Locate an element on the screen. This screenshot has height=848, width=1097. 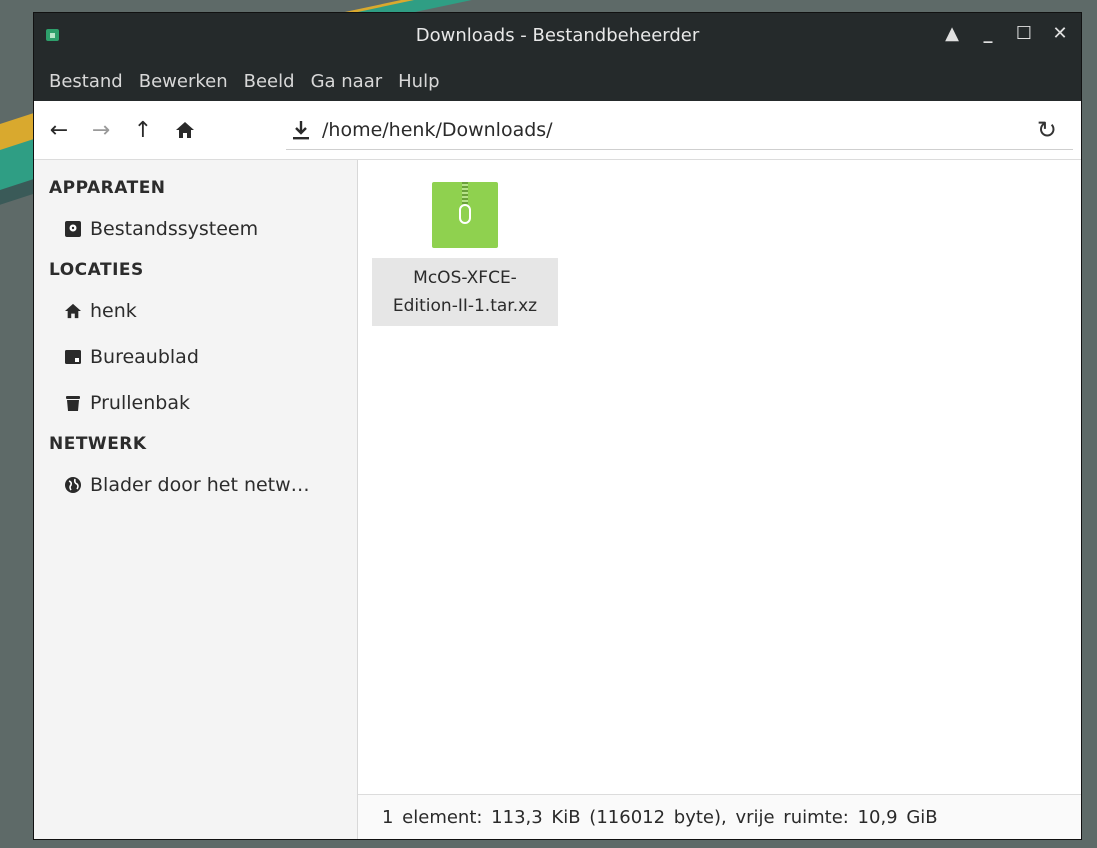
sidebar-header-network: NETWERK is located at coordinates (98, 444).